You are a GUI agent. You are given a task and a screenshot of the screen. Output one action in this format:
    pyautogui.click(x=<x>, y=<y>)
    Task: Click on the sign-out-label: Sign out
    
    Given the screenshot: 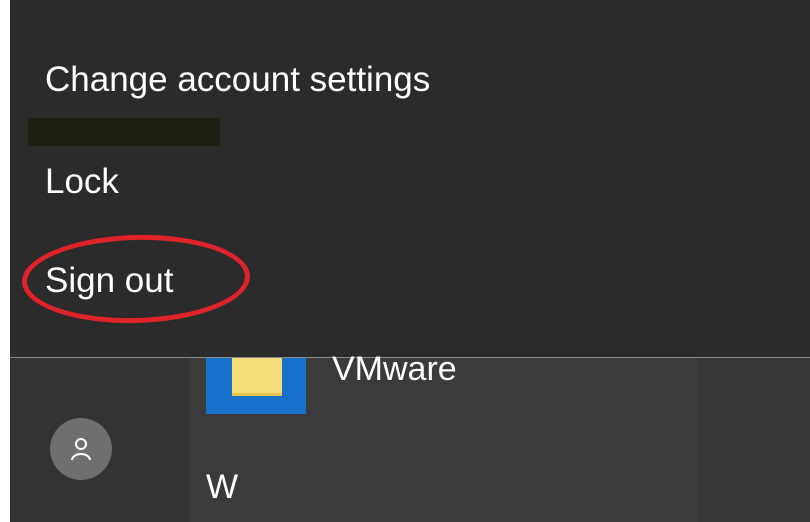 What is the action you would take?
    pyautogui.click(x=109, y=280)
    